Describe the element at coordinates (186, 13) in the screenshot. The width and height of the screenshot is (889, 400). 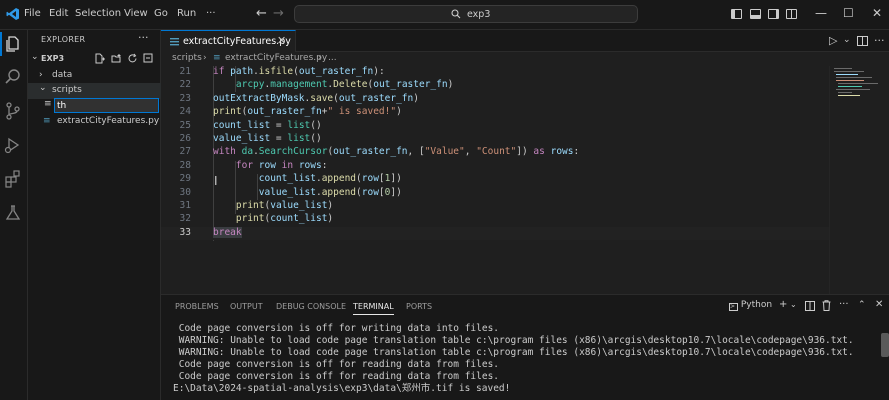
I see `menu-run: Run` at that location.